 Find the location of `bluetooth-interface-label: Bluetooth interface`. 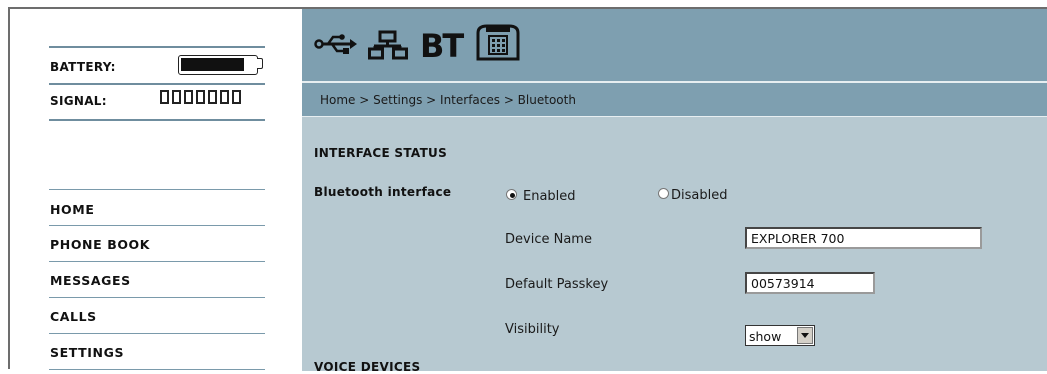

bluetooth-interface-label: Bluetooth interface is located at coordinates (383, 192).